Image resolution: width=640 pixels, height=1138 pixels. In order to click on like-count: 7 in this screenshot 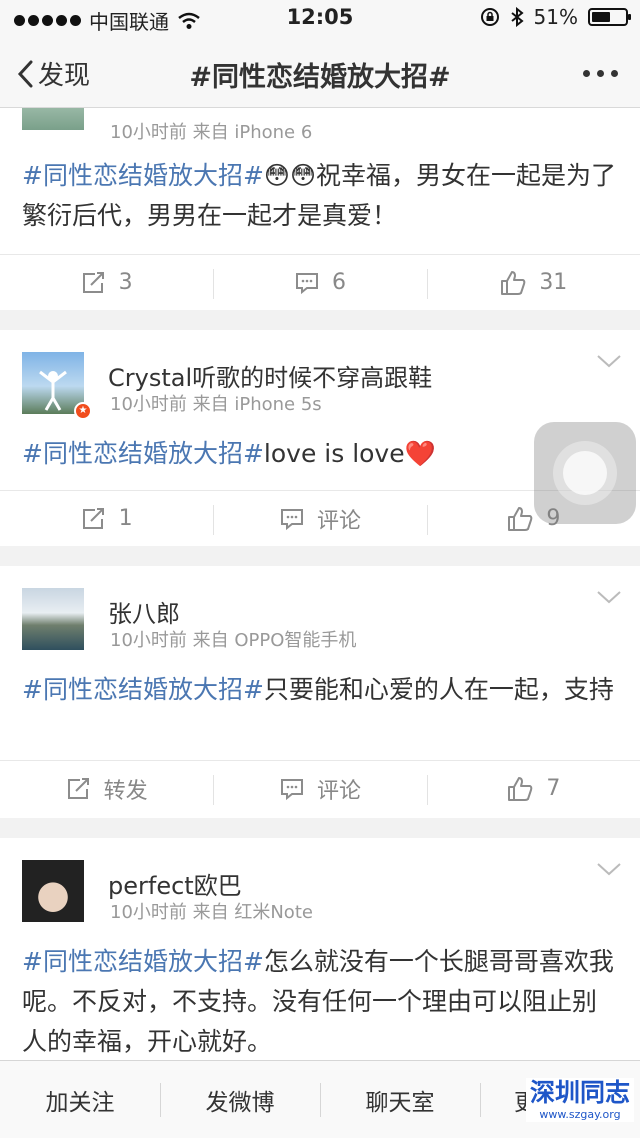, I will do `click(553, 788)`.